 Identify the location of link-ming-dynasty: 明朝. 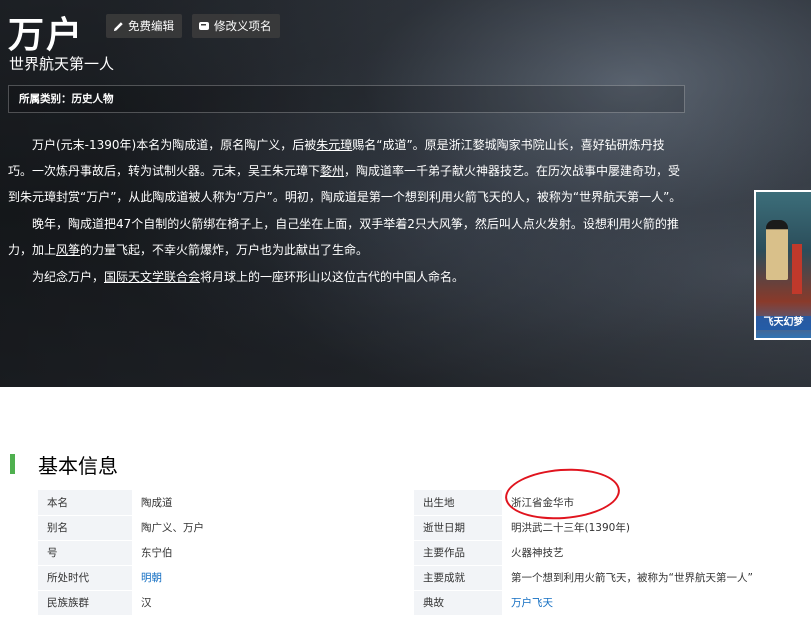
(151, 578).